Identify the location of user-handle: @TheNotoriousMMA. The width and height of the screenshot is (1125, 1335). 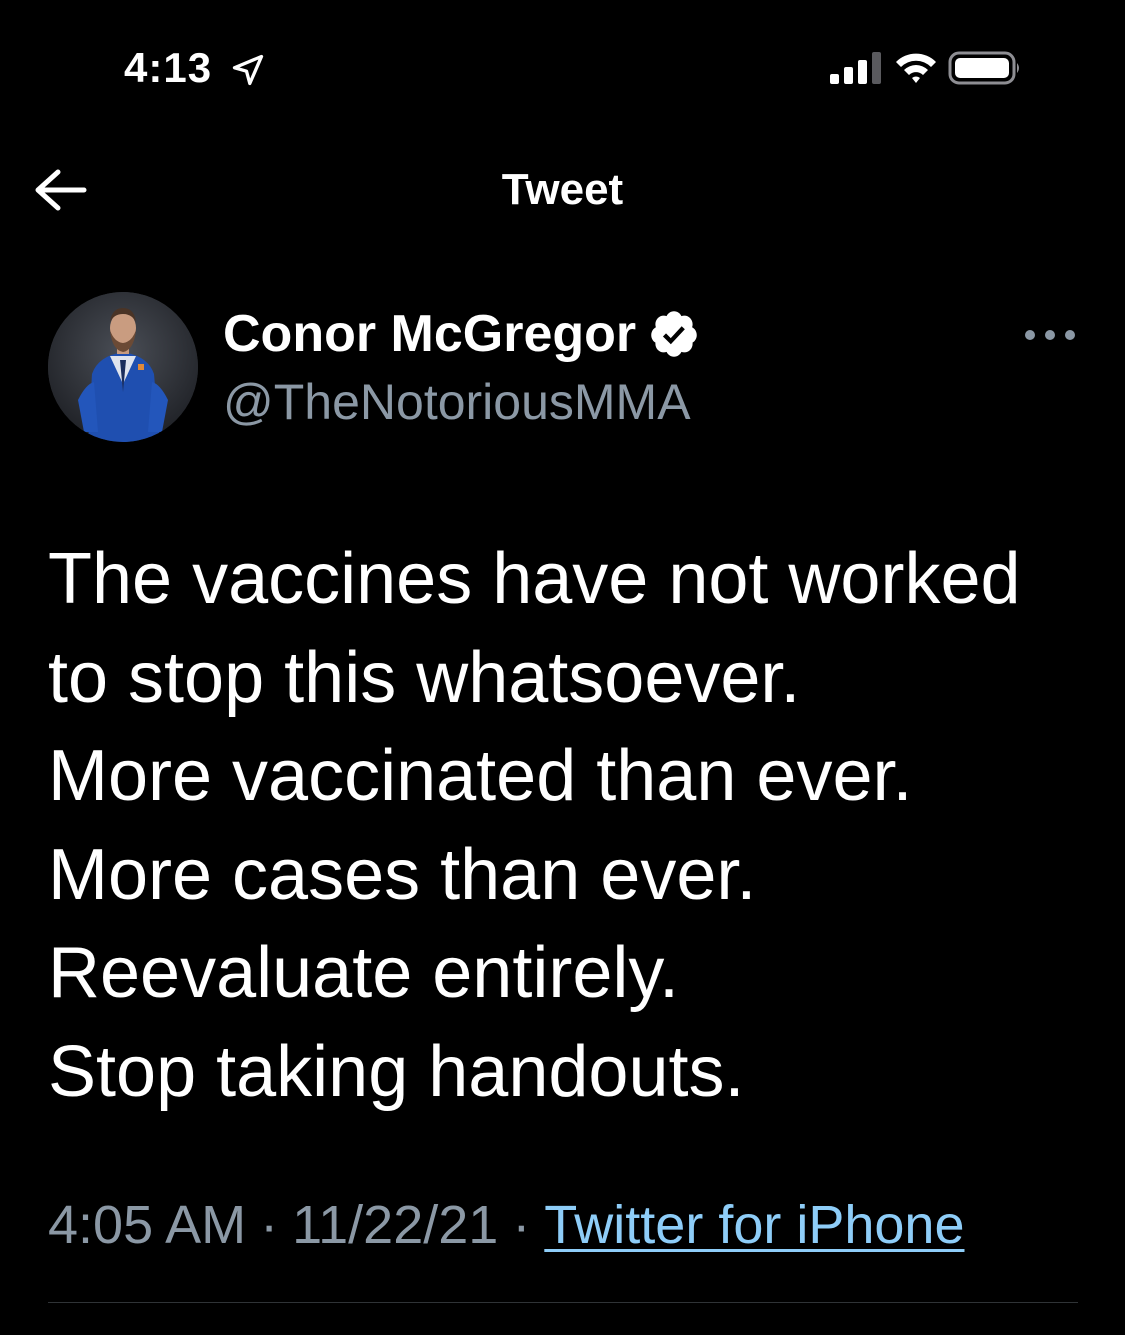
(457, 402).